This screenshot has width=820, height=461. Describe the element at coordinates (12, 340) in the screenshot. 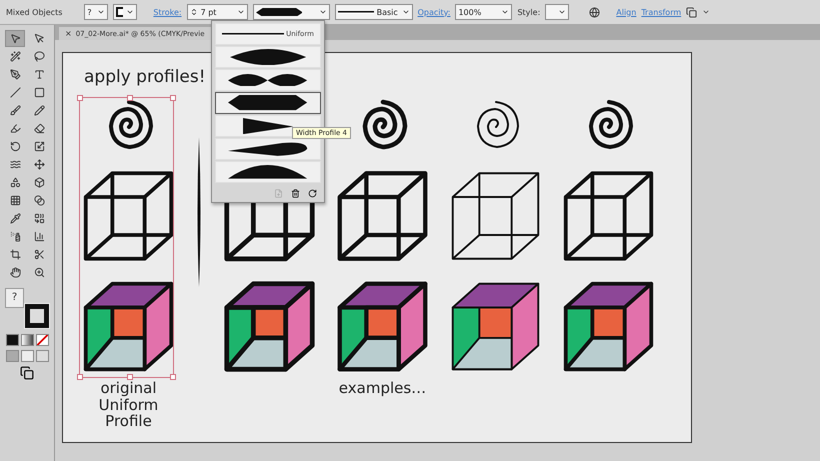

I see `color-button` at that location.